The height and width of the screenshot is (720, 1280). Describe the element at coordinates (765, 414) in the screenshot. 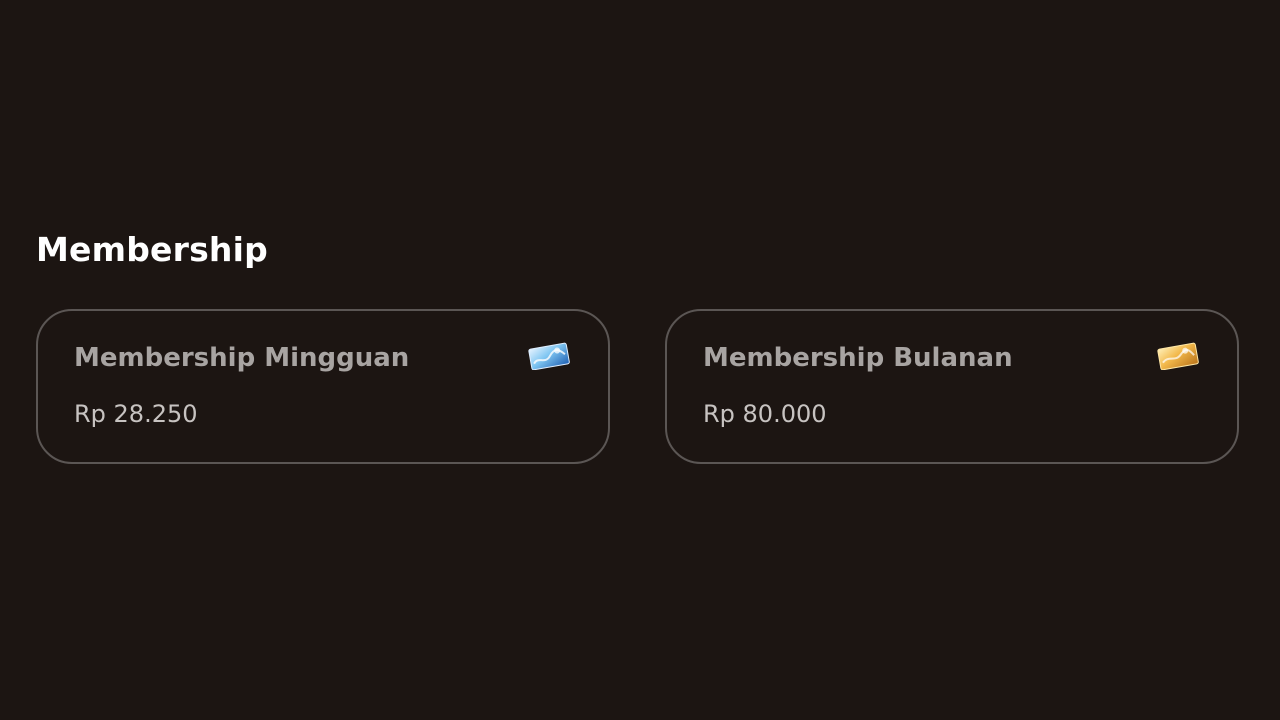

I see `plan-price: Rp 80.000` at that location.